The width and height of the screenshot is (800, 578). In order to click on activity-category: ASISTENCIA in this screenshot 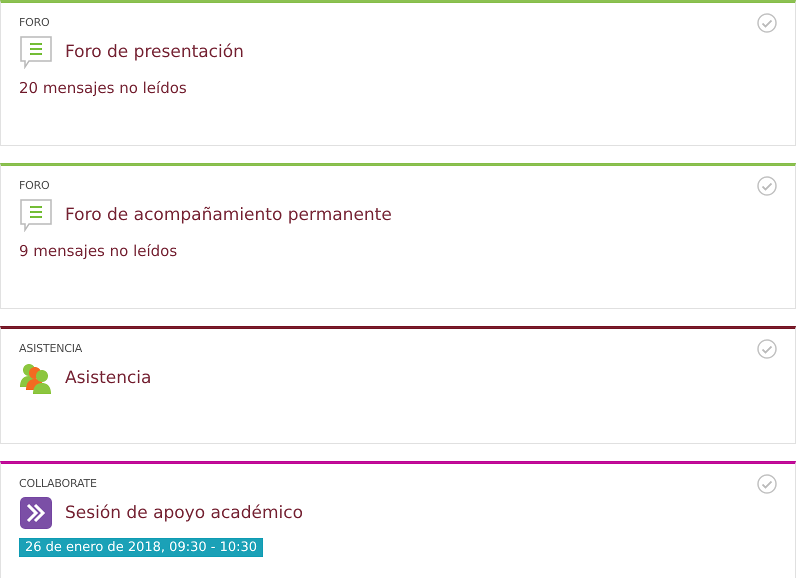, I will do `click(50, 348)`.